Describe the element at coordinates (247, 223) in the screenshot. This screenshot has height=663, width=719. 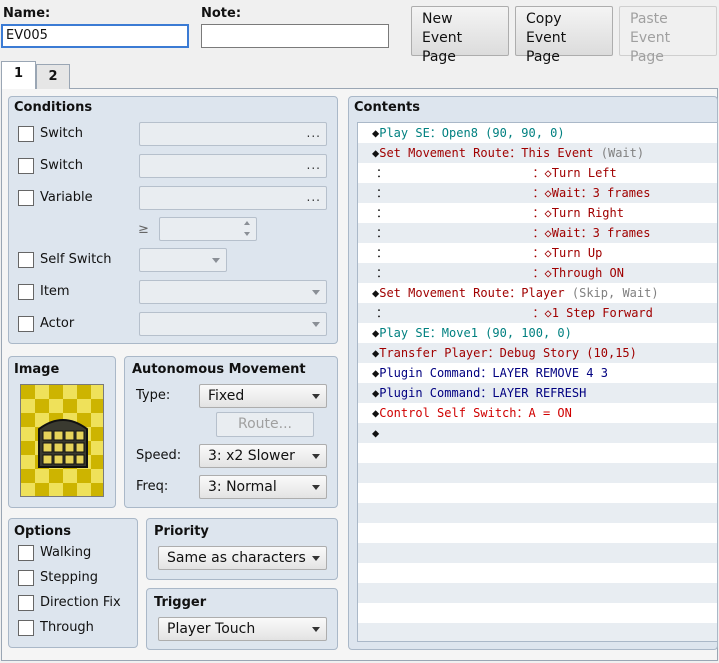
I see `spinner-up-icon` at that location.